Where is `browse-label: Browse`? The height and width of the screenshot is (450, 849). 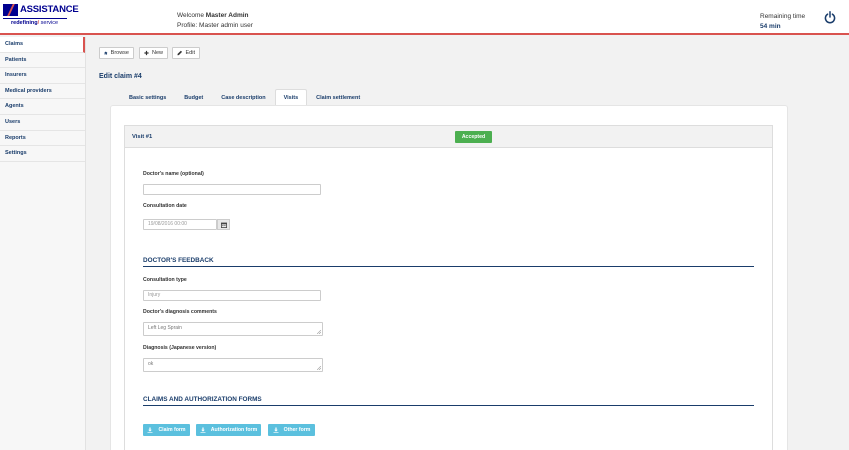
browse-label: Browse is located at coordinates (119, 53).